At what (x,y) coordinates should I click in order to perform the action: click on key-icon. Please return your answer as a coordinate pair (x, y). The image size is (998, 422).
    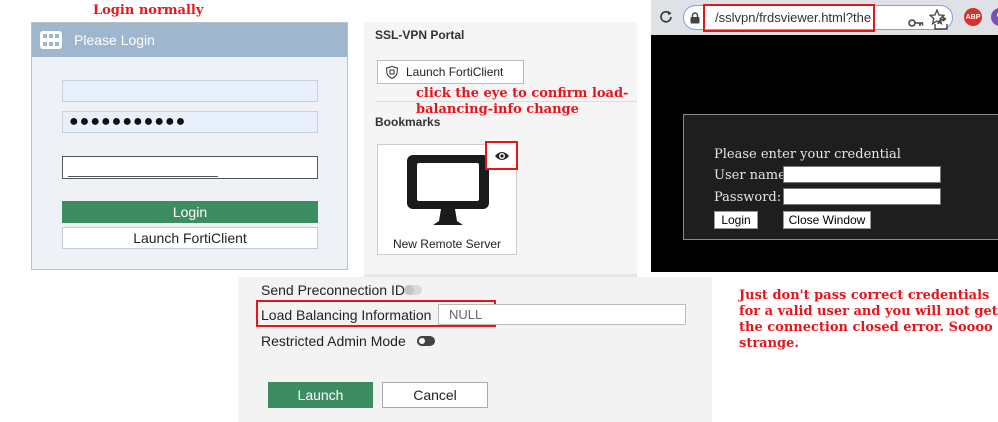
    Looking at the image, I should click on (916, 23).